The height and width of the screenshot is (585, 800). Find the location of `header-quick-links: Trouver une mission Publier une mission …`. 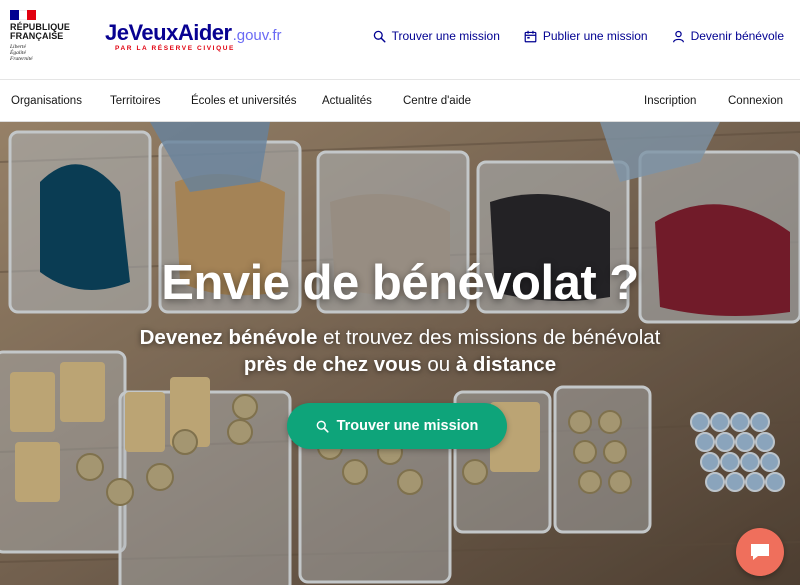

header-quick-links: Trouver une mission Publier une mission … is located at coordinates (578, 36).